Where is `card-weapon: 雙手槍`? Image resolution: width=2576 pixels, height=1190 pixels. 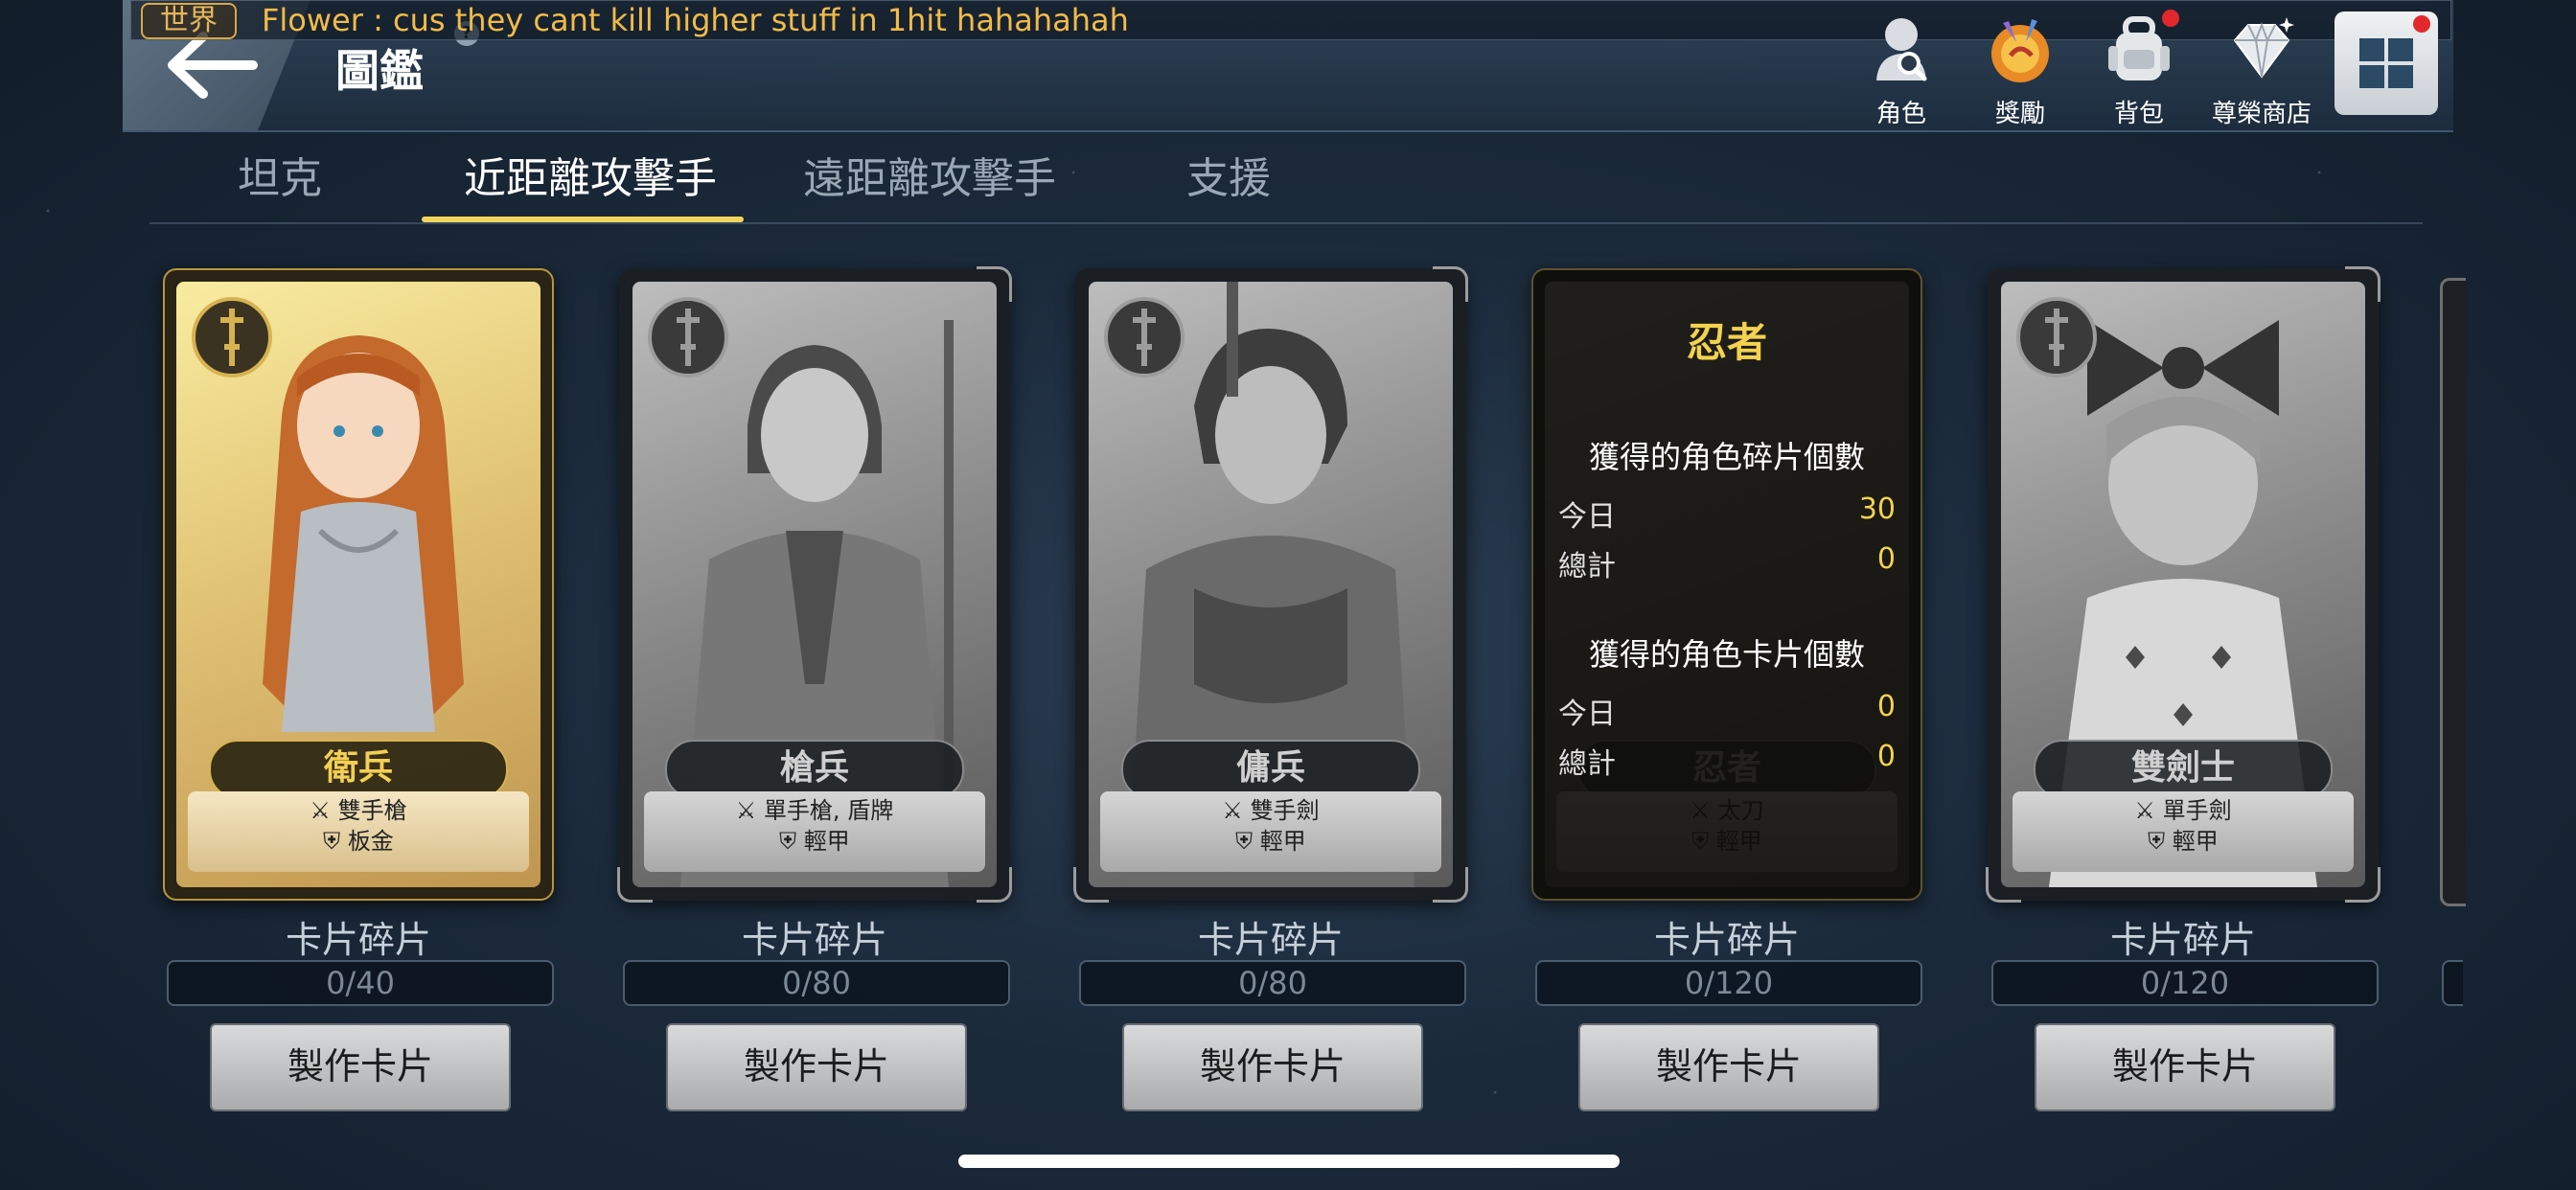
card-weapon: 雙手槍 is located at coordinates (372, 810).